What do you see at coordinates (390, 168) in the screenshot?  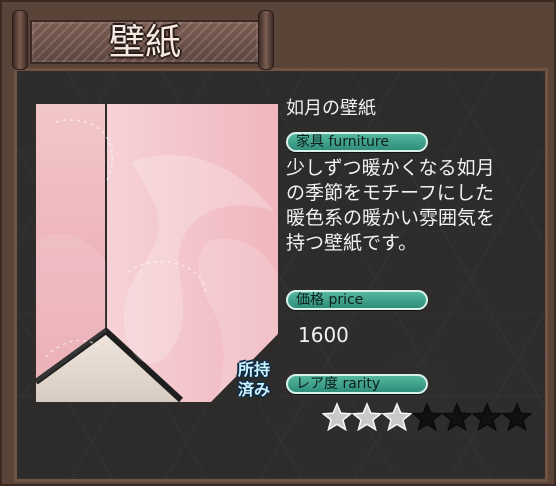 I see `description-line: 少しずつ暖かくなる如月` at bounding box center [390, 168].